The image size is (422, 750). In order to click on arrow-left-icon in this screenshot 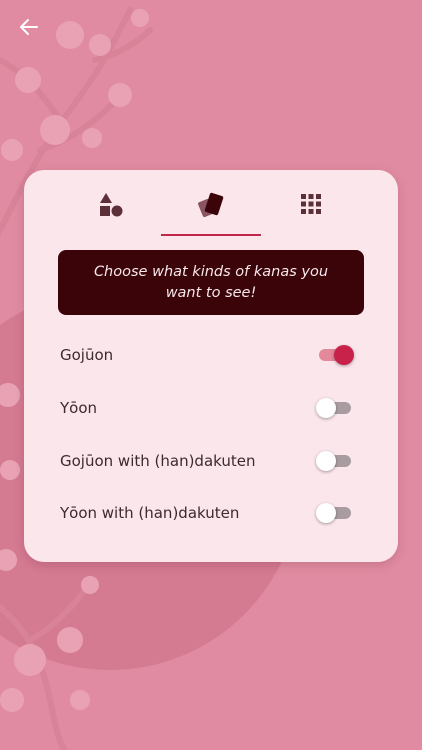, I will do `click(29, 29)`.